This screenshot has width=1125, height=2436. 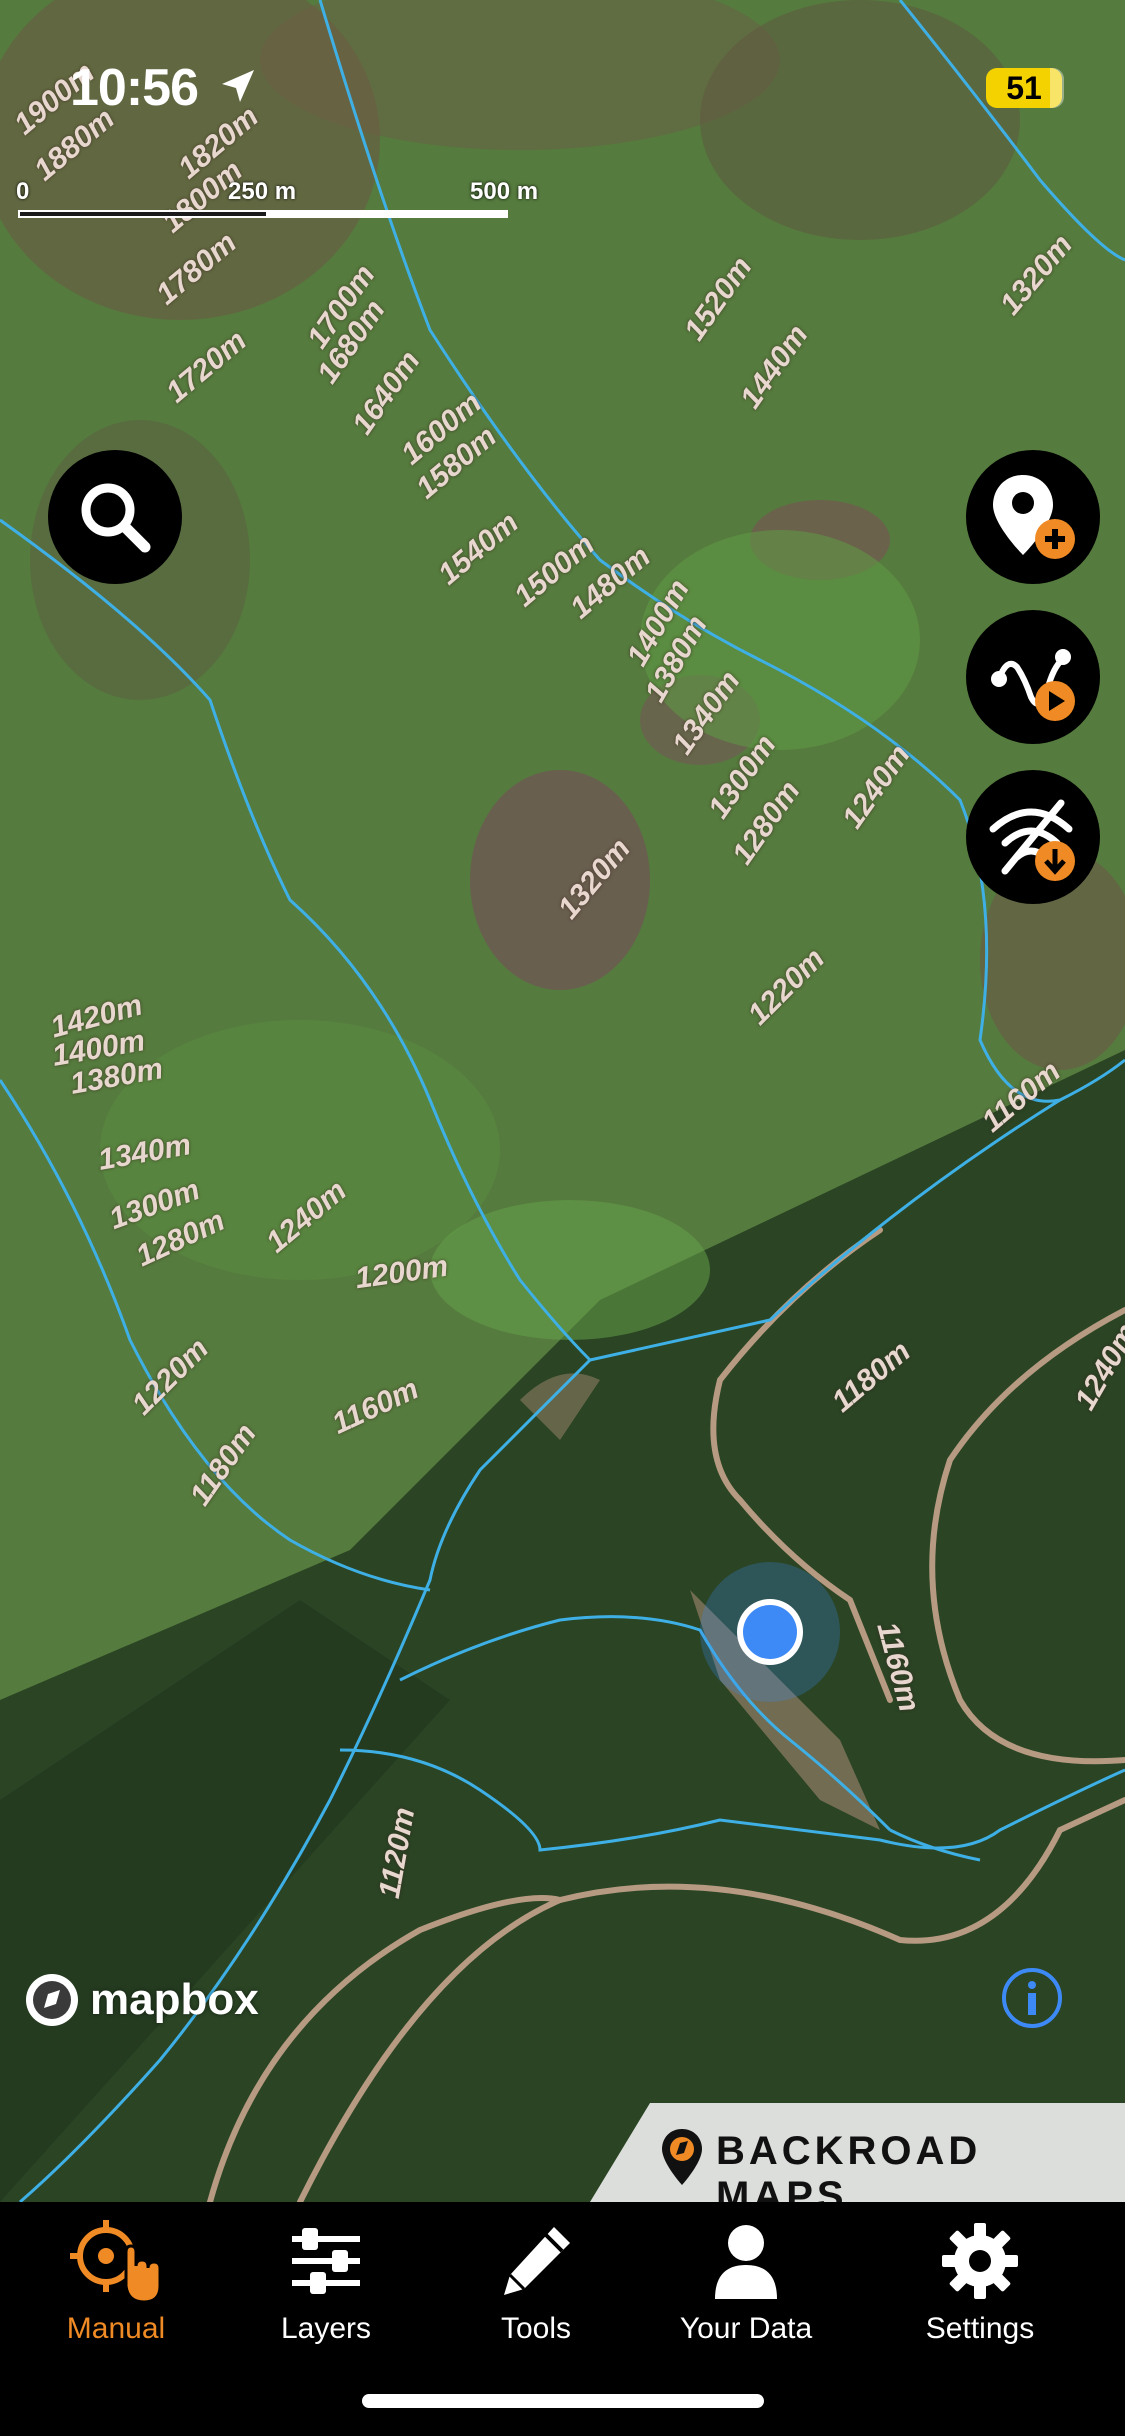 I want to click on search-icon, so click(x=116, y=518).